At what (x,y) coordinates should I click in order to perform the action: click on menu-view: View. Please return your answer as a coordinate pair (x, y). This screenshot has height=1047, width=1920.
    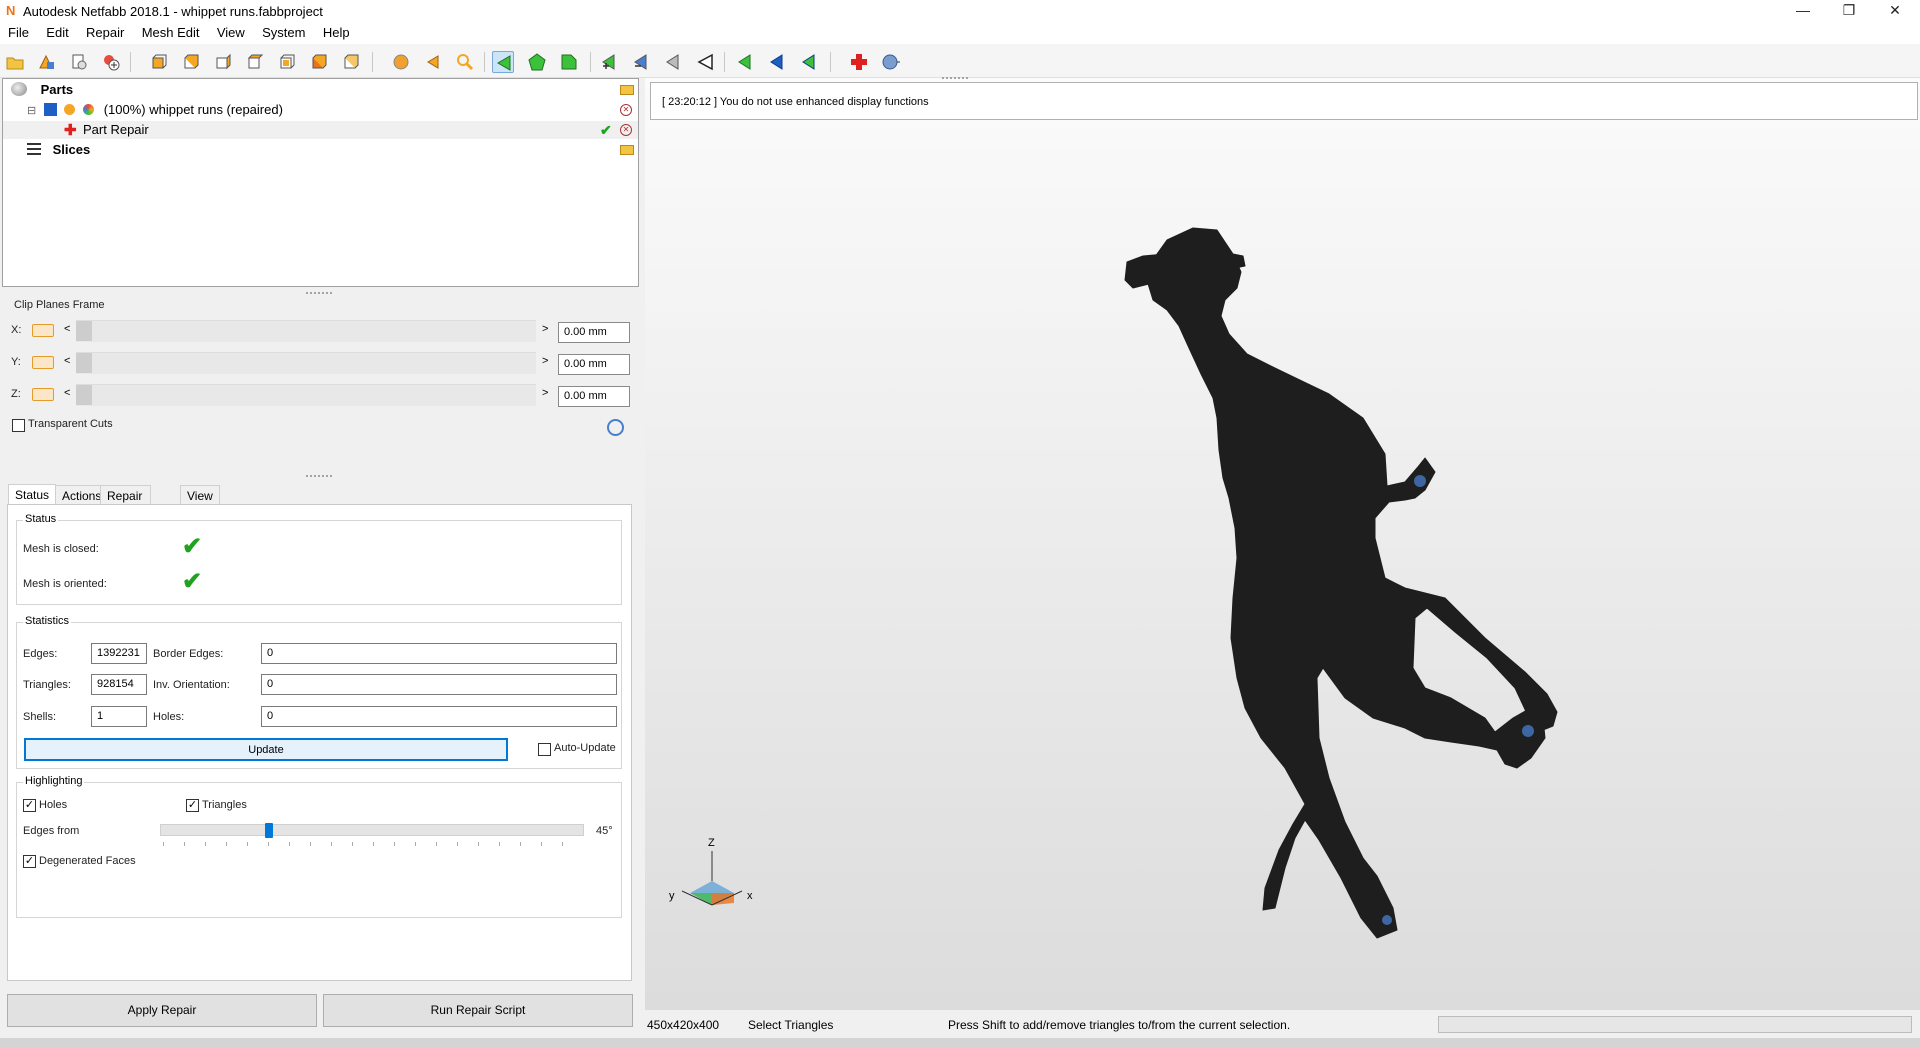
    Looking at the image, I should click on (230, 31).